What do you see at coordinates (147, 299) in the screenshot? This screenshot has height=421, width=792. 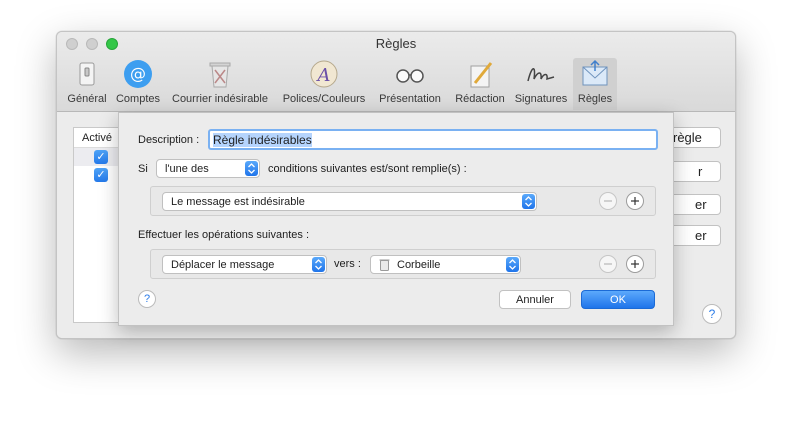 I see `sheet-help-button: ?` at bounding box center [147, 299].